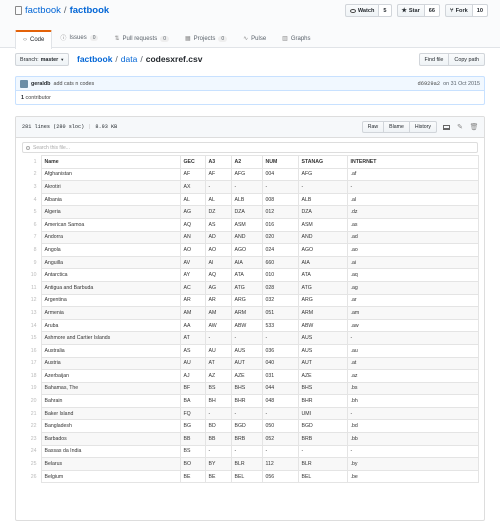 The image size is (500, 521). I want to click on line-number: 23, so click(32, 439).